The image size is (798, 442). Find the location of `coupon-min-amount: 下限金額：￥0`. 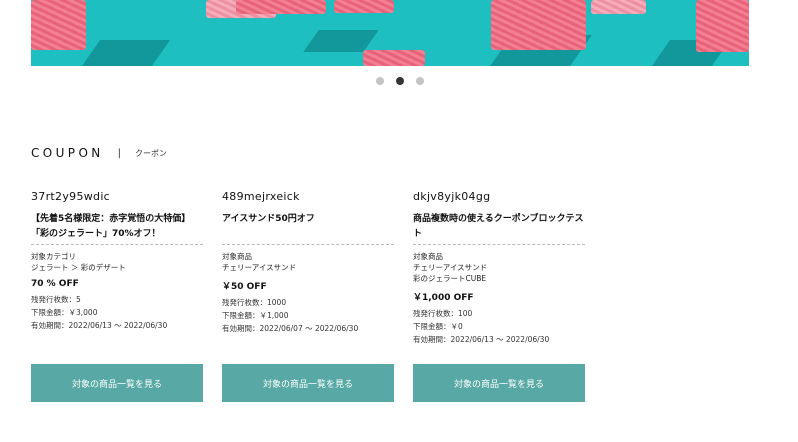

coupon-min-amount: 下限金額：￥0 is located at coordinates (438, 326).